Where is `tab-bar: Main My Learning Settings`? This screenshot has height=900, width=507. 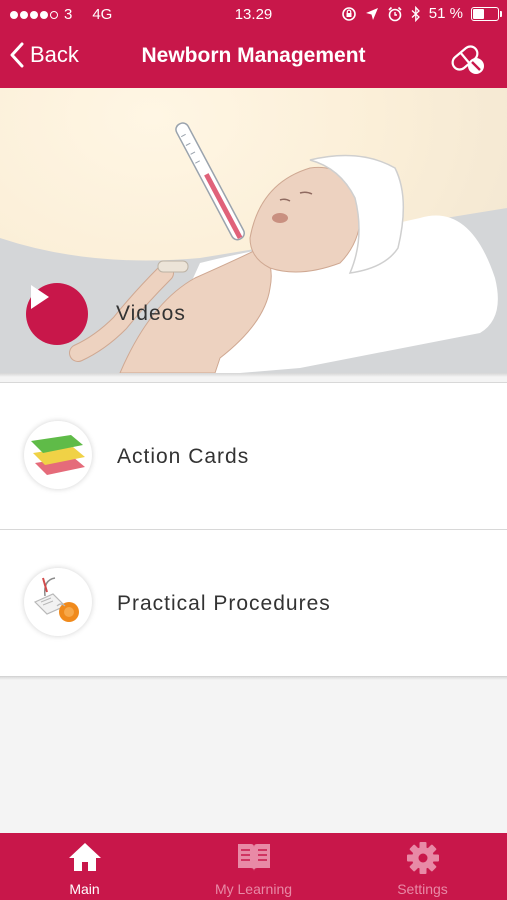 tab-bar: Main My Learning Settings is located at coordinates (253, 866).